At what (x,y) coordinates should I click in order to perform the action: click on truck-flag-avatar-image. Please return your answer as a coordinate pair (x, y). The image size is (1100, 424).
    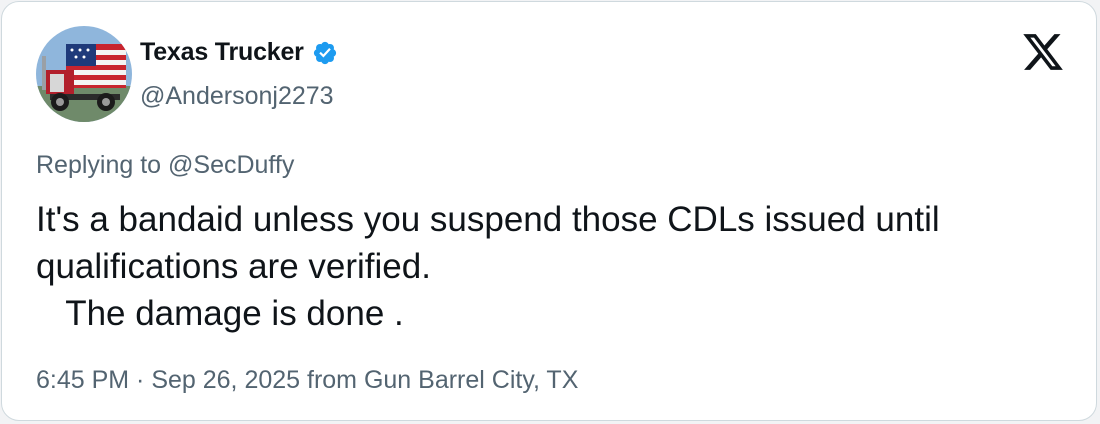
    Looking at the image, I should click on (84, 74).